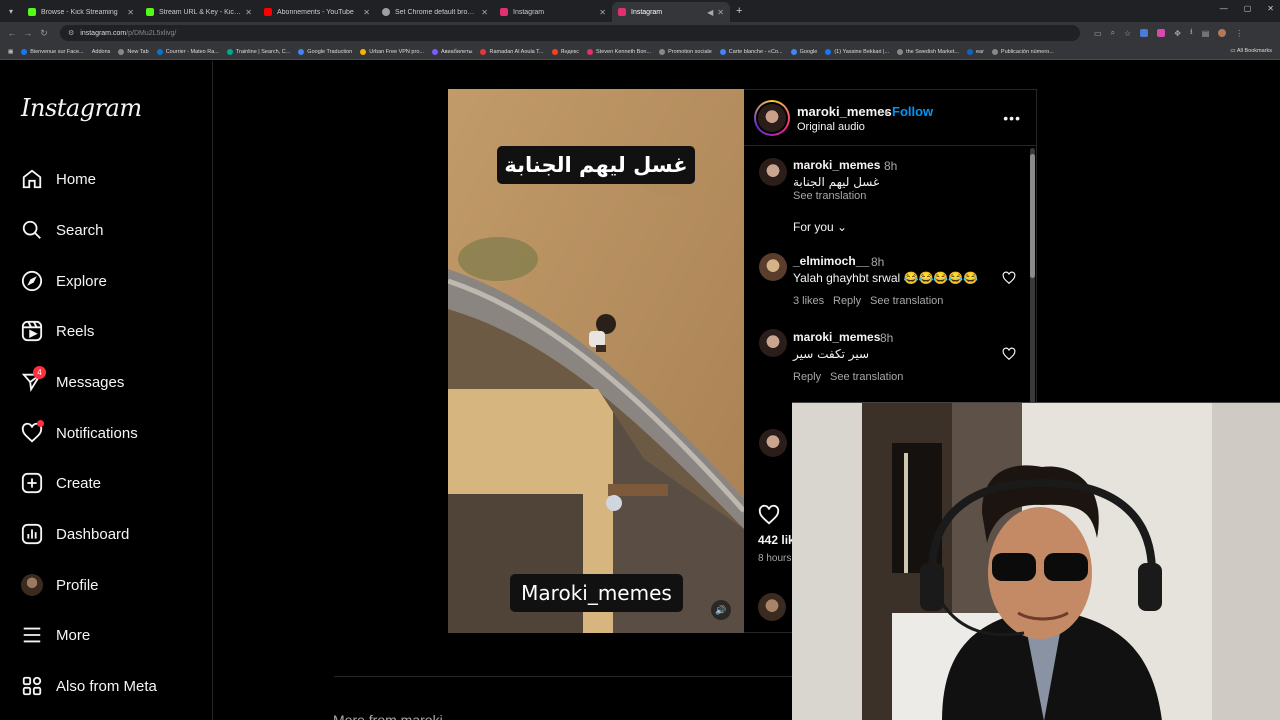  I want to click on follow-button: Follow, so click(912, 111).